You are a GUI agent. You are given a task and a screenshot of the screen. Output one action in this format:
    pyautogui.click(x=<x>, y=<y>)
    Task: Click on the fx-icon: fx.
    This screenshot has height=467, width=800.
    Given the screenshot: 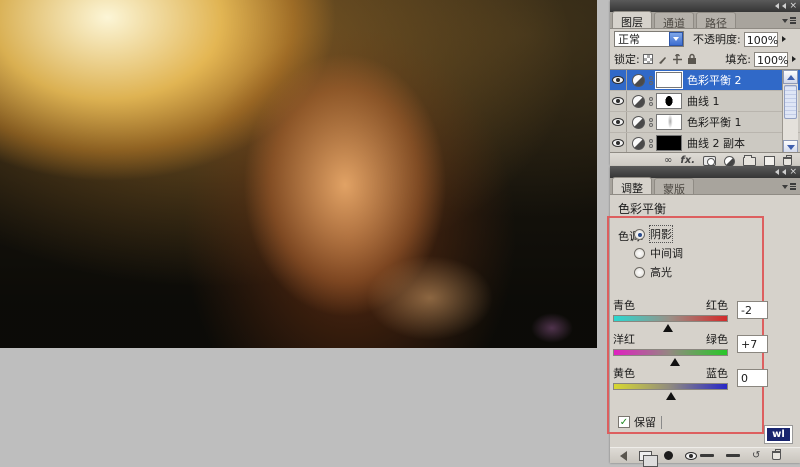 What is the action you would take?
    pyautogui.click(x=687, y=161)
    